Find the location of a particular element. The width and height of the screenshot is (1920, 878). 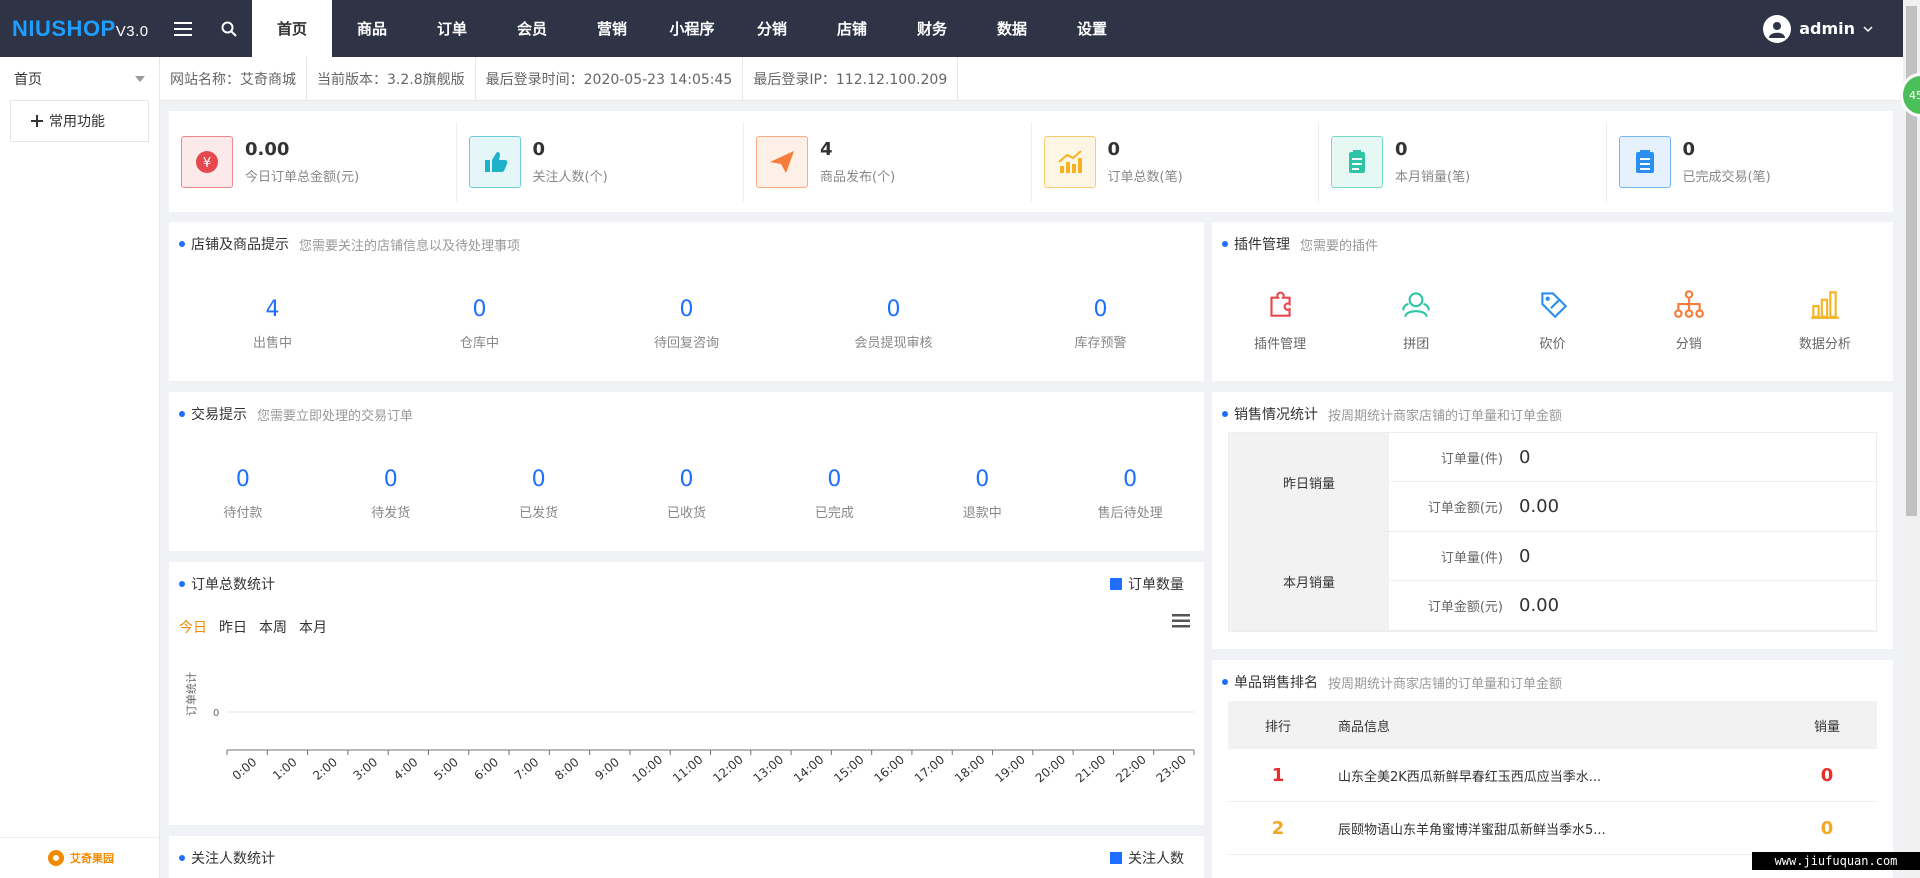

trade_tips-item: 0 待付款 is located at coordinates (243, 494).